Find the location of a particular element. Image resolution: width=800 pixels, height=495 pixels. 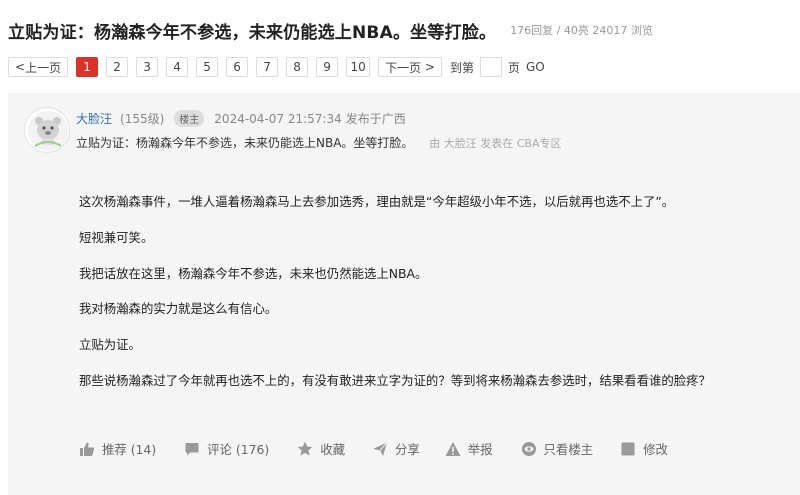

only-op-label: 只看楼主 is located at coordinates (568, 449).